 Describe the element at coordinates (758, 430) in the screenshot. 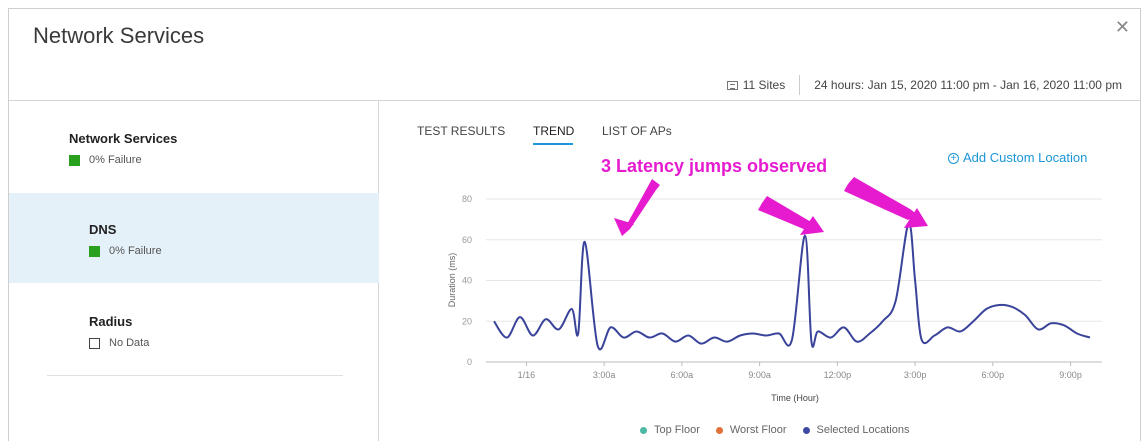

I see `legend-label: Worst Floor` at that location.